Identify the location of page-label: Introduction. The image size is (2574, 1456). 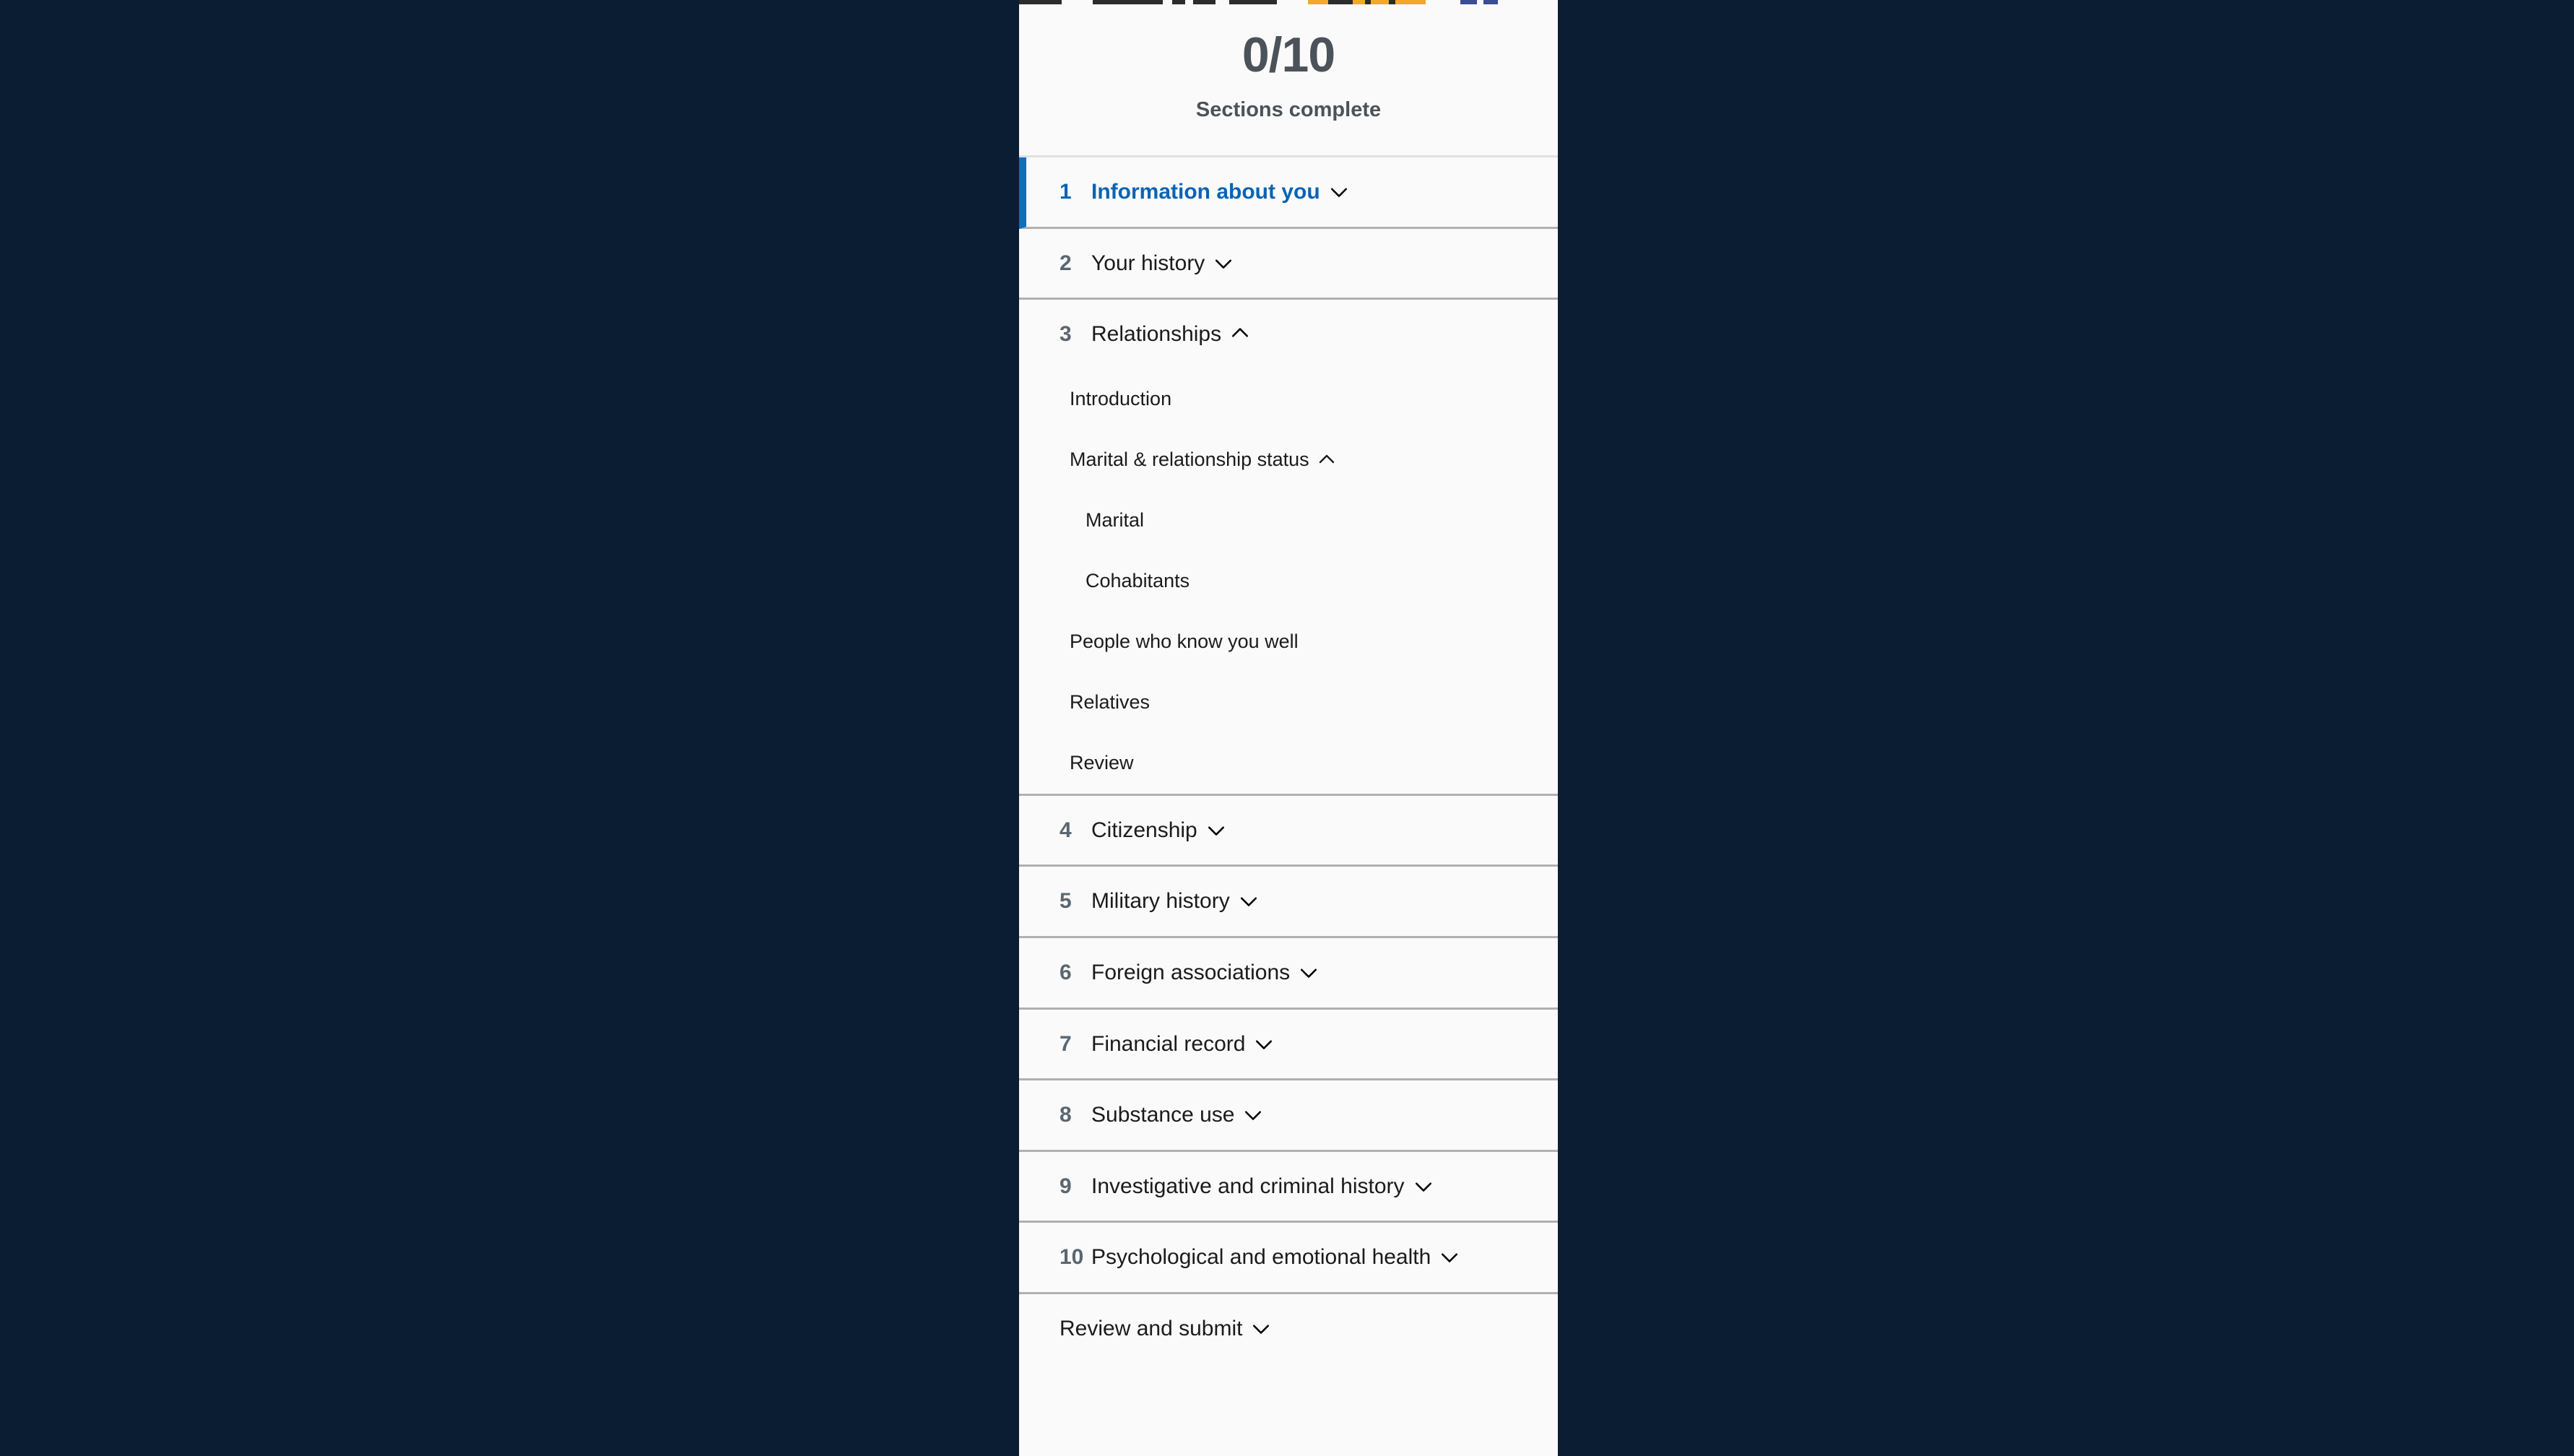
(1121, 399).